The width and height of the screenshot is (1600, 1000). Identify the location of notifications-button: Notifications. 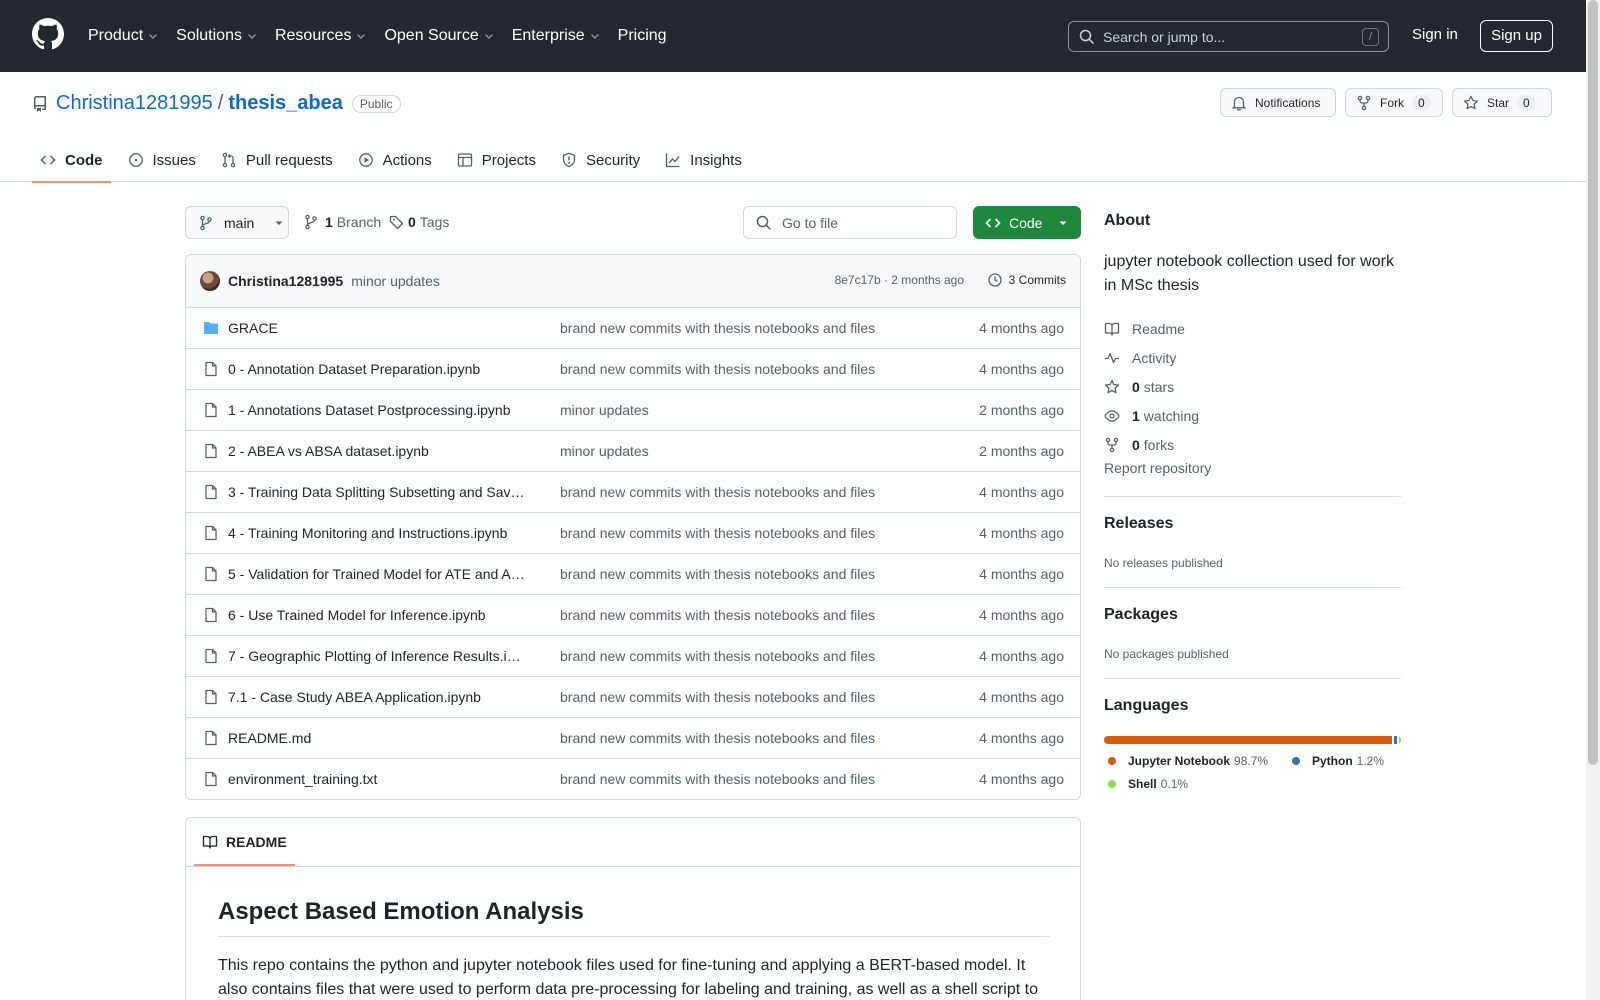
(1278, 102).